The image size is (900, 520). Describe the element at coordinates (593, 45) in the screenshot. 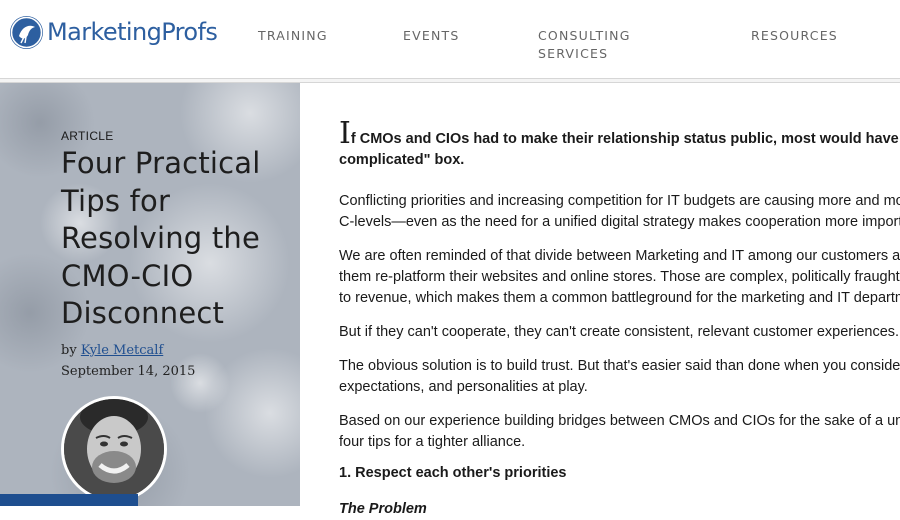

I see `nav-consulting-services: CONSULTING SERVICES` at that location.